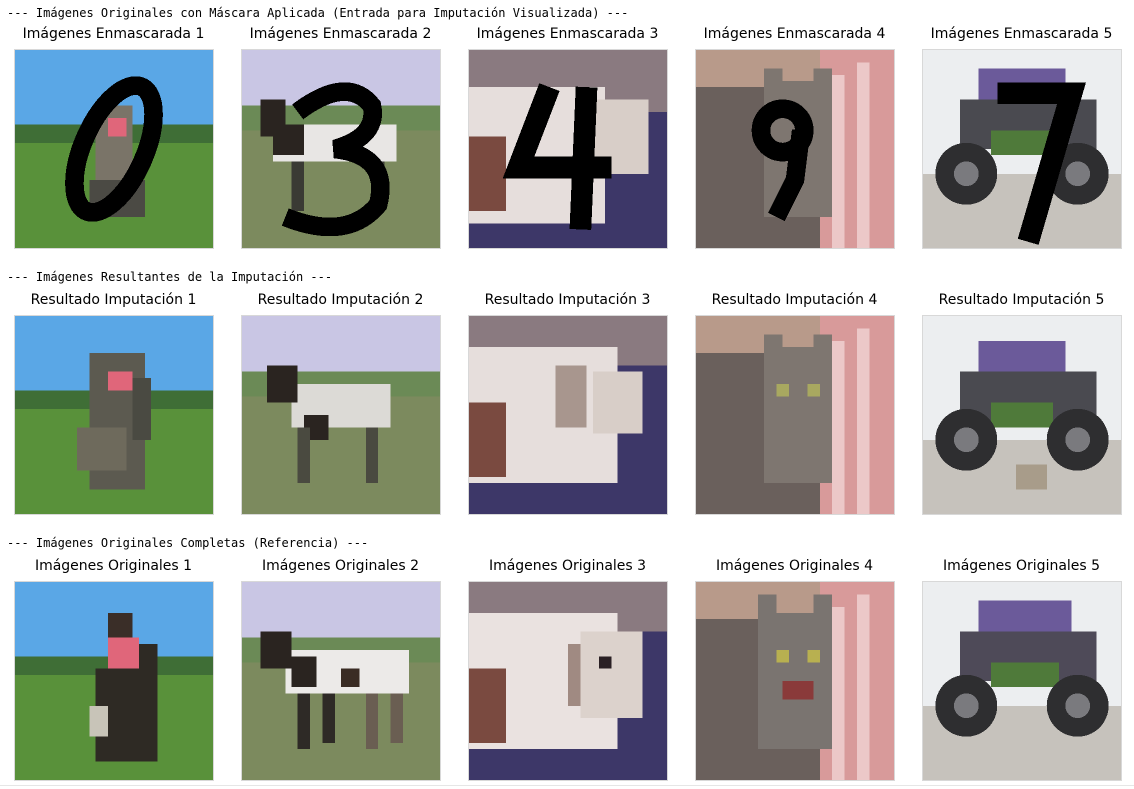  I want to click on imputed-title-1: Resultado Imputación 1, so click(113, 300).